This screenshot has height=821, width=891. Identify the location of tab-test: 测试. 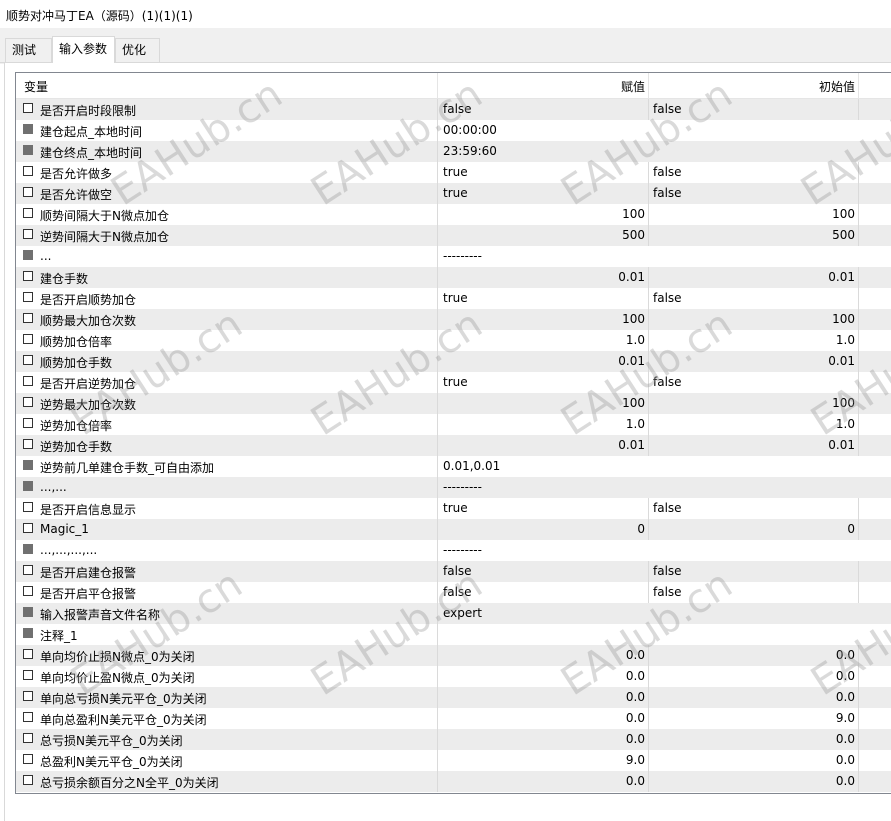
(28, 50).